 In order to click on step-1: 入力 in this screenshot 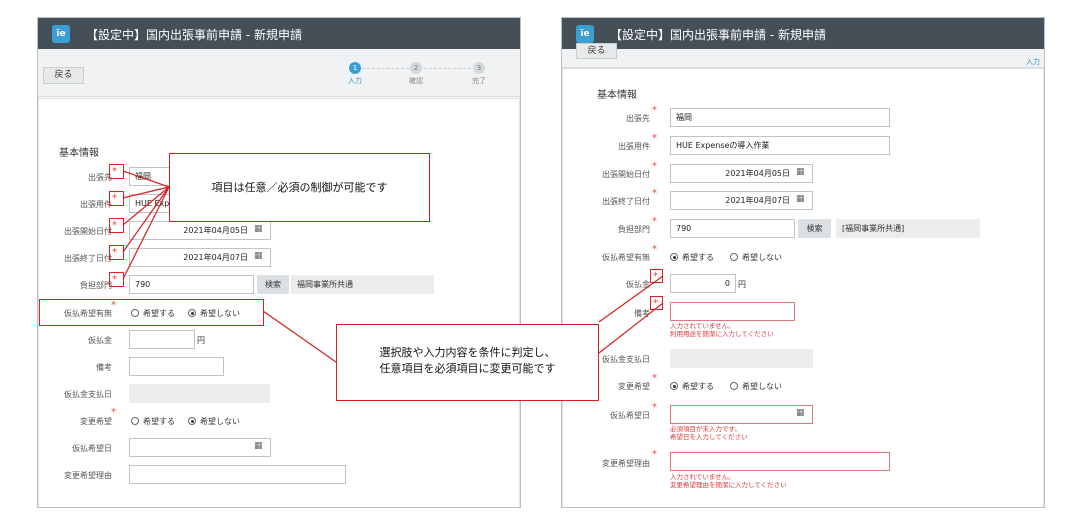, I will do `click(1033, 62)`.